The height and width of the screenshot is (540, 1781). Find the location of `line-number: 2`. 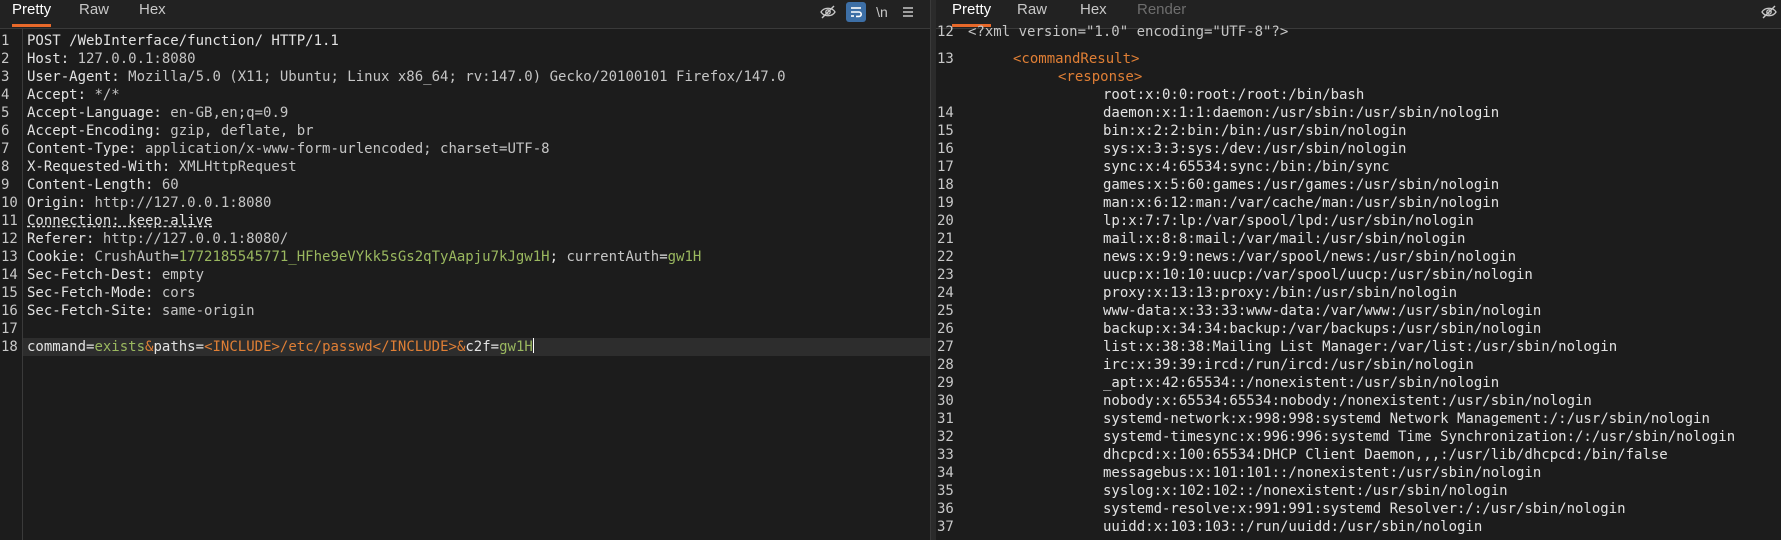

line-number: 2 is located at coordinates (5, 59).